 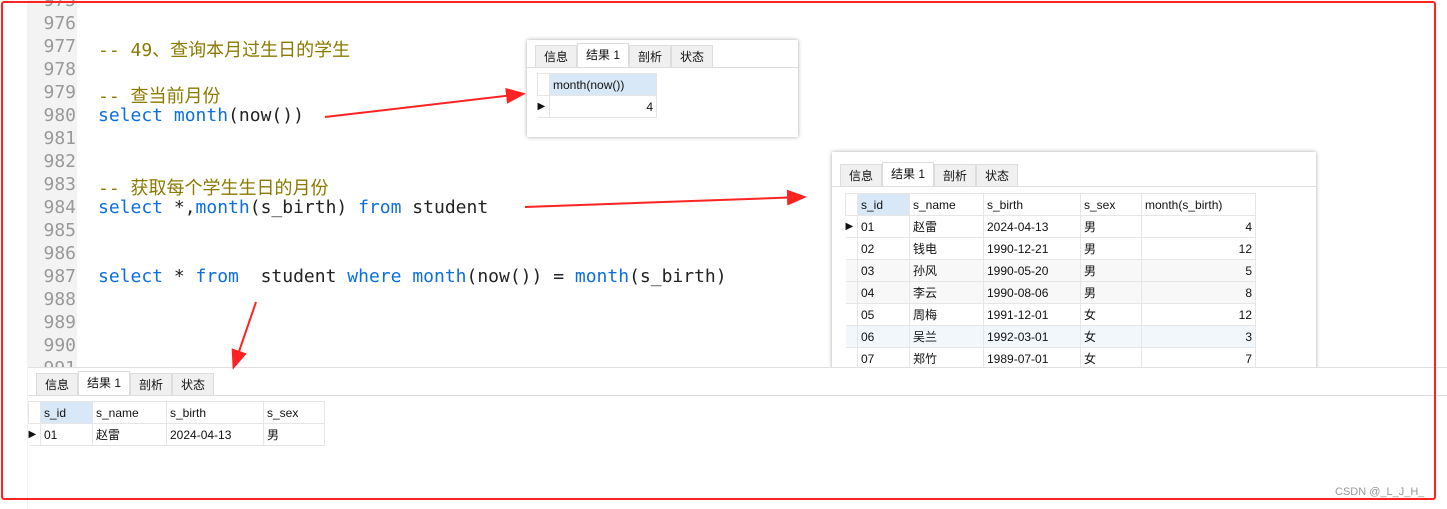 I want to click on arrow-to-all-result, so click(x=665, y=198).